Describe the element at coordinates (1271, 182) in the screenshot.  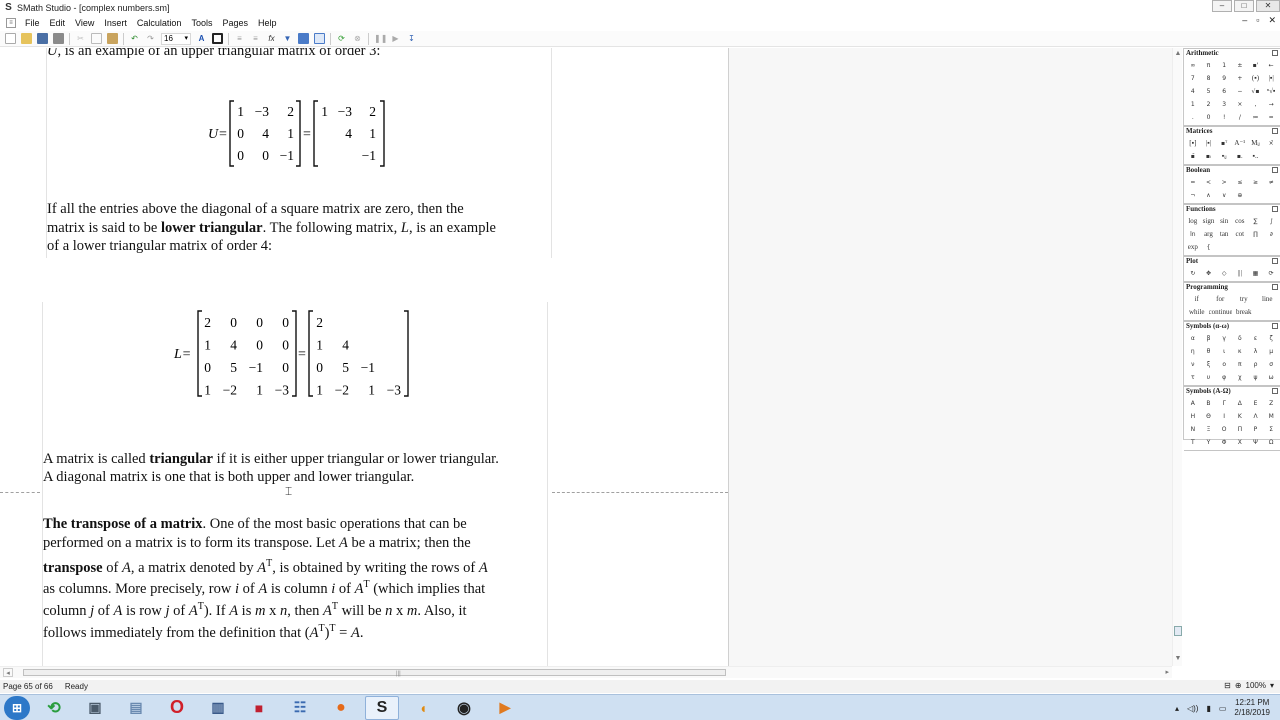
I see `palette-button: ≠` at that location.